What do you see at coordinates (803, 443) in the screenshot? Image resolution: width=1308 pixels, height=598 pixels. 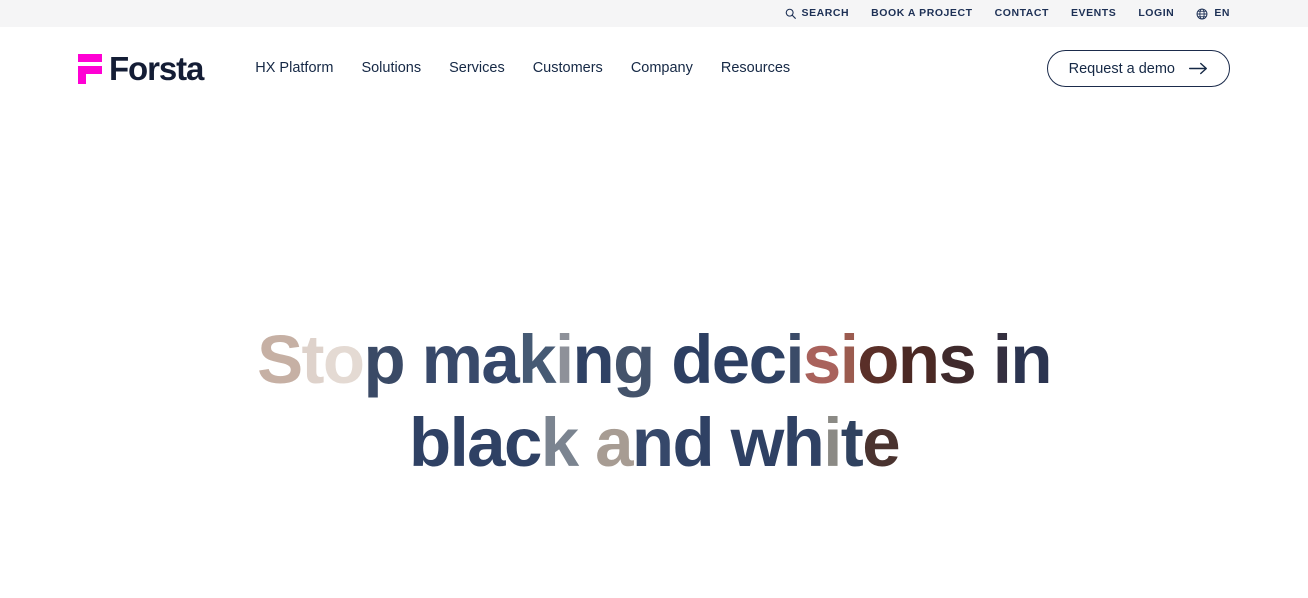 I see `headline-letter: h` at bounding box center [803, 443].